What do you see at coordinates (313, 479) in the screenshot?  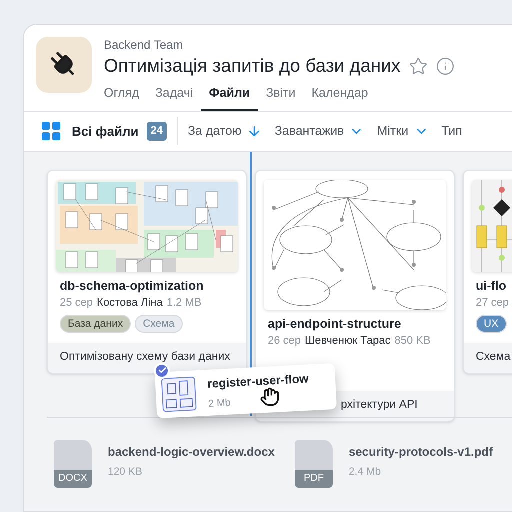 I see `file-type-label: PDF` at bounding box center [313, 479].